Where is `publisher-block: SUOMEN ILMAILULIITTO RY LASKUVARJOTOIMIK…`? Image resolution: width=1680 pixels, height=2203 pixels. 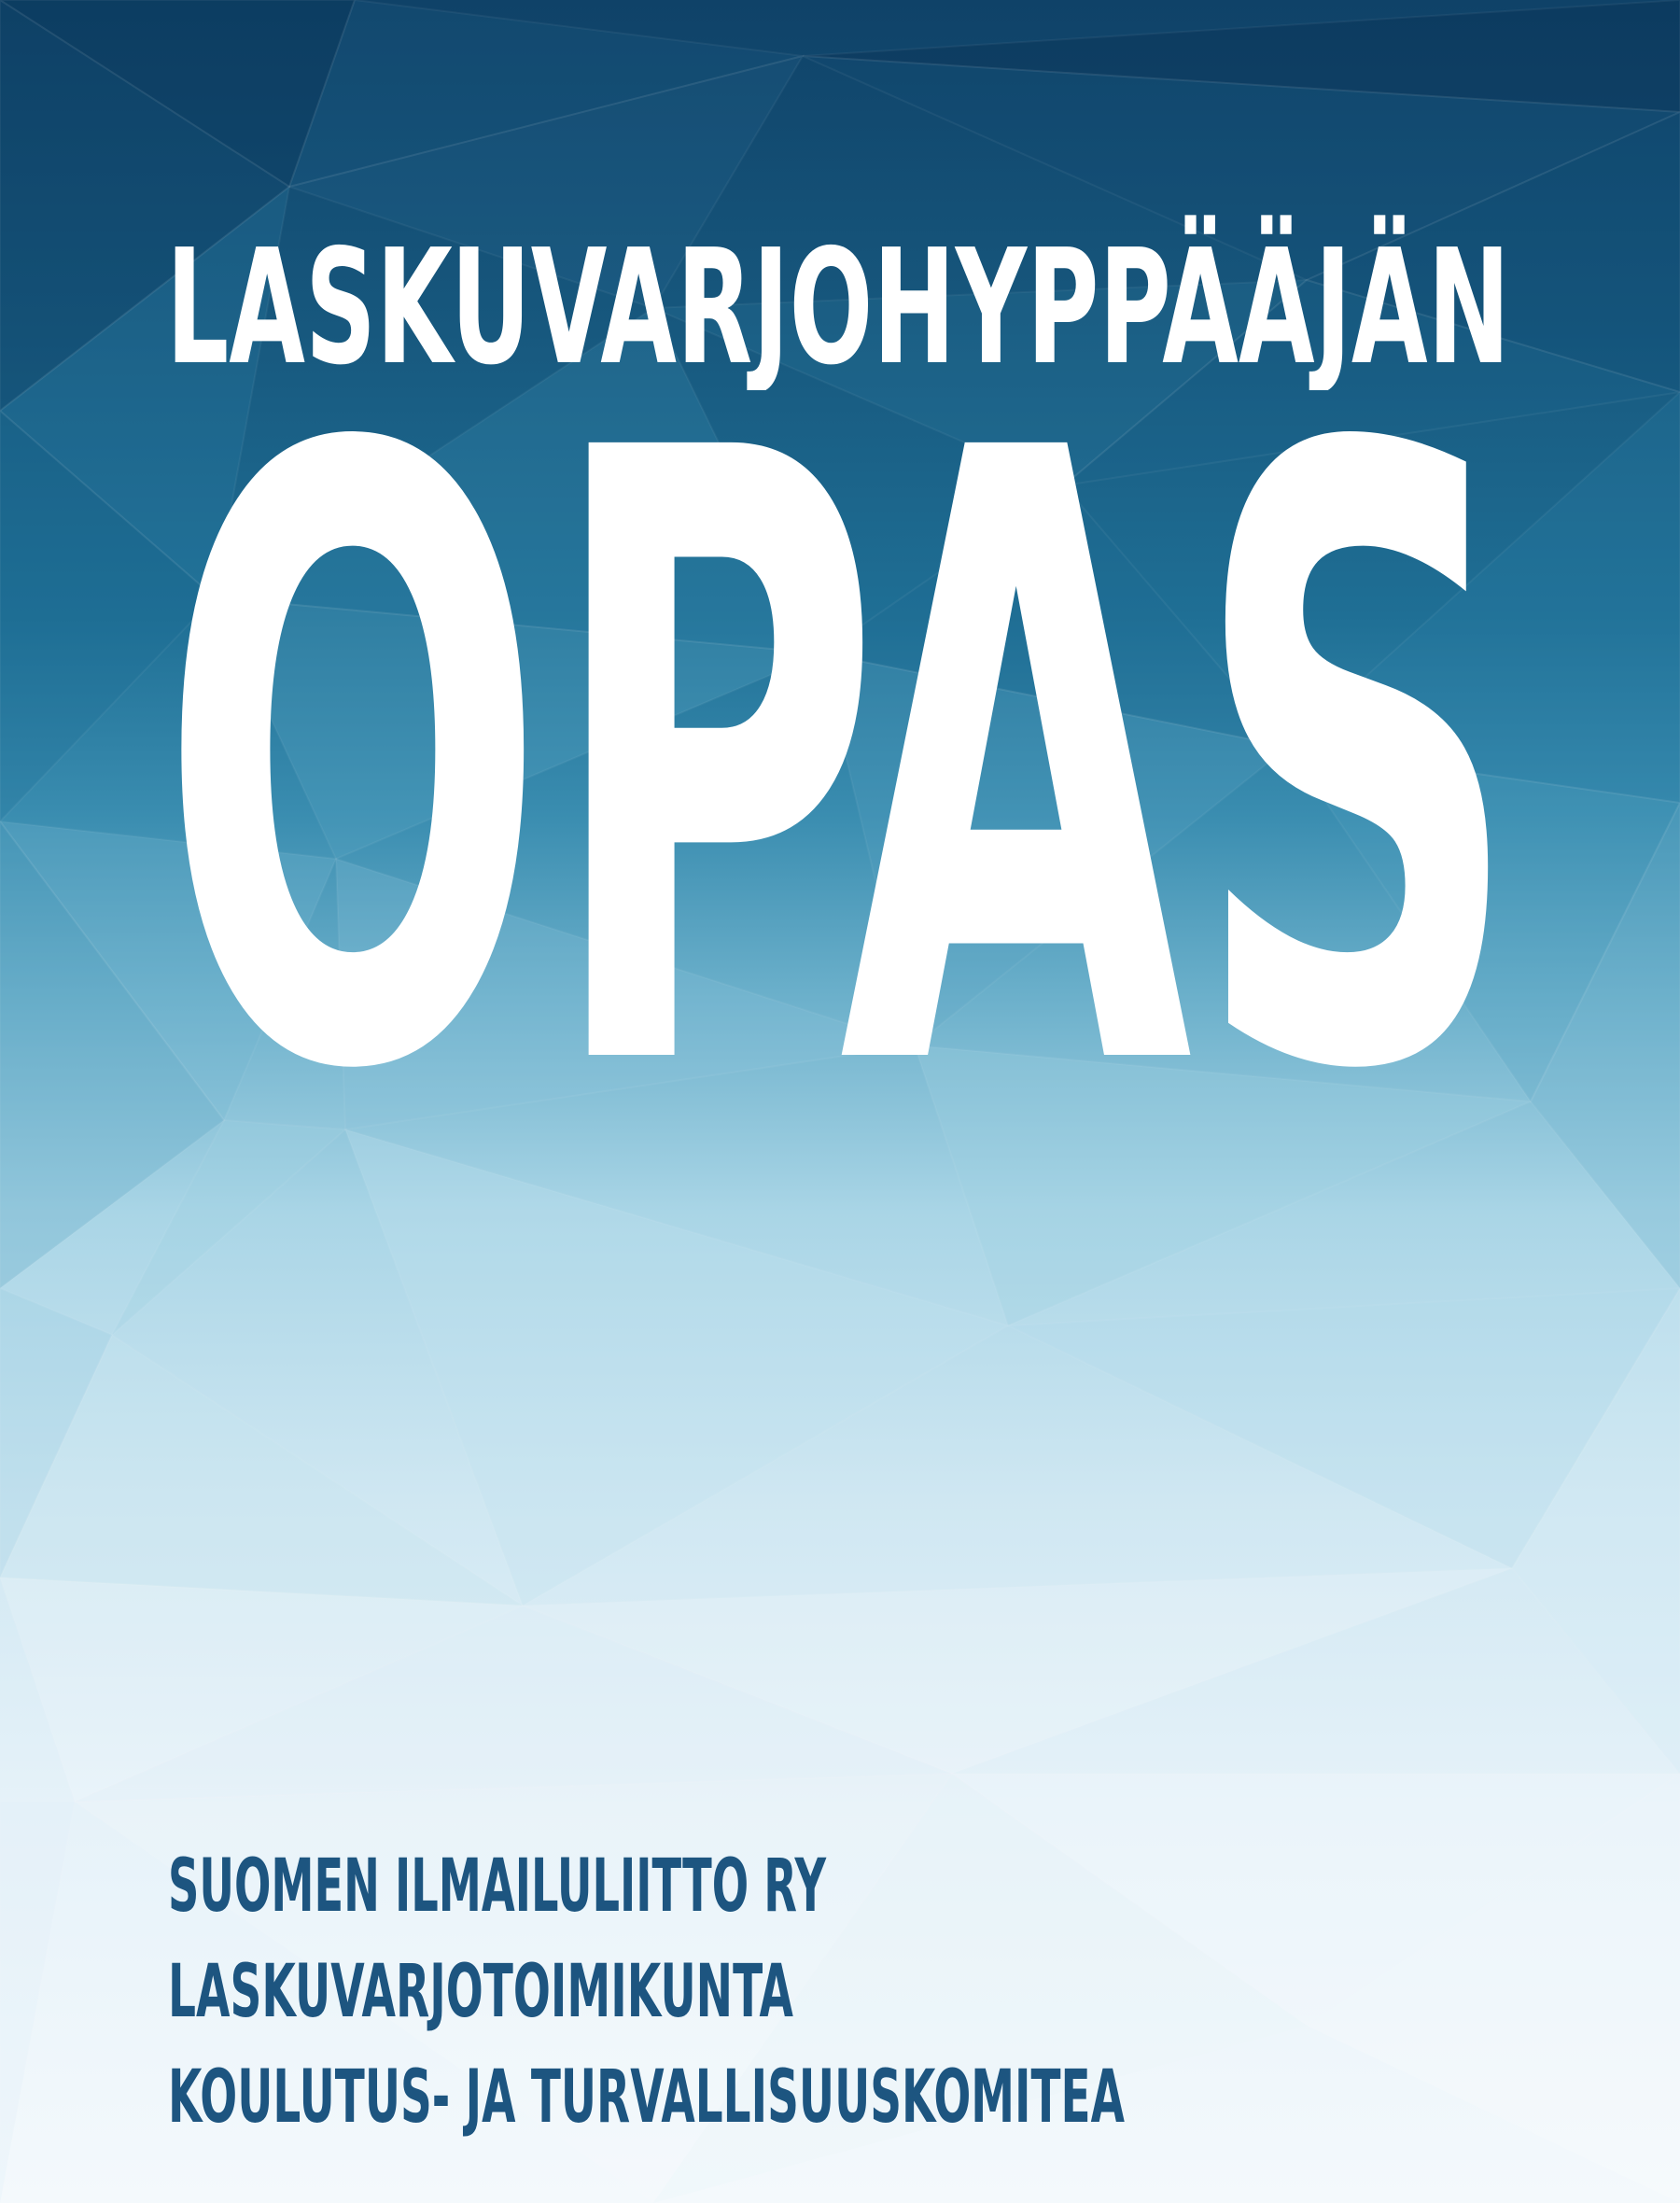
publisher-block: SUOMEN ILMAILULIITTO RY LASKUVARJOTOIMIK… is located at coordinates (646, 1993).